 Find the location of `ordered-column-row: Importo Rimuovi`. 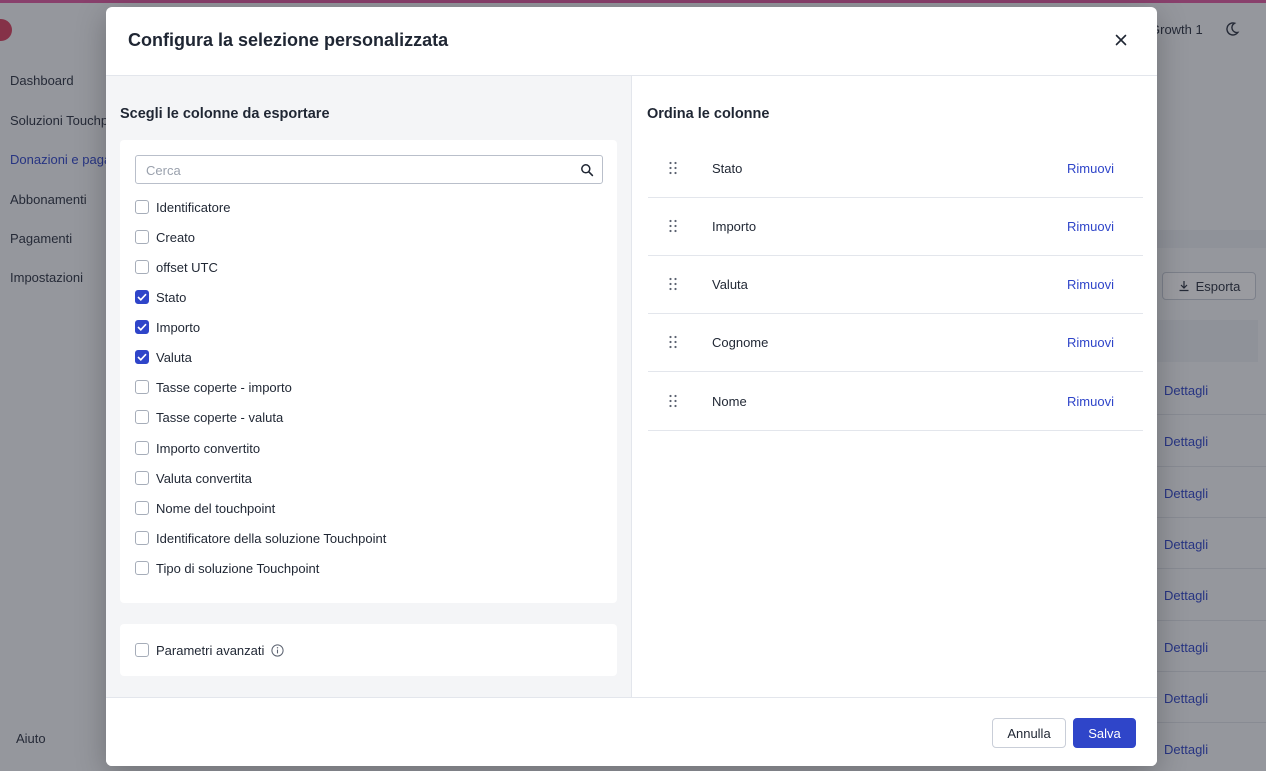

ordered-column-row: Importo Rimuovi is located at coordinates (895, 227).